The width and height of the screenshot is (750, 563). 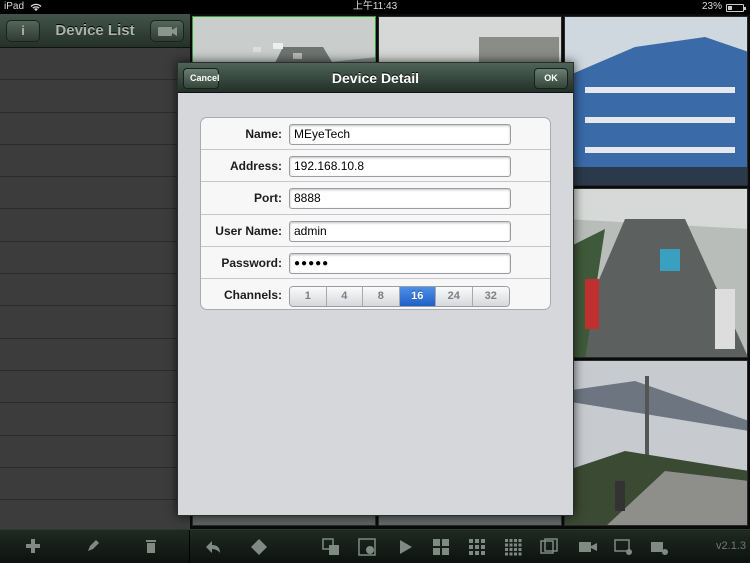 I want to click on camera-feed-tollgate, so click(x=656, y=443).